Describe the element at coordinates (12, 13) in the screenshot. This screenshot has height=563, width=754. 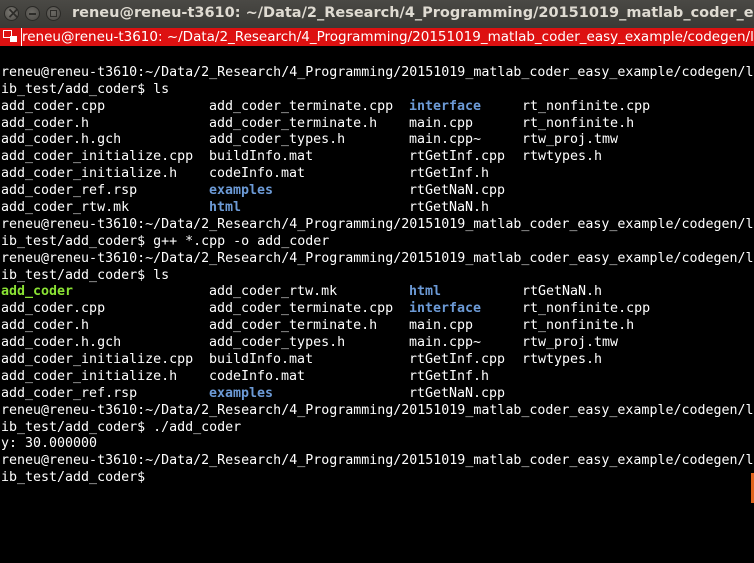
I see `close-window-button` at that location.